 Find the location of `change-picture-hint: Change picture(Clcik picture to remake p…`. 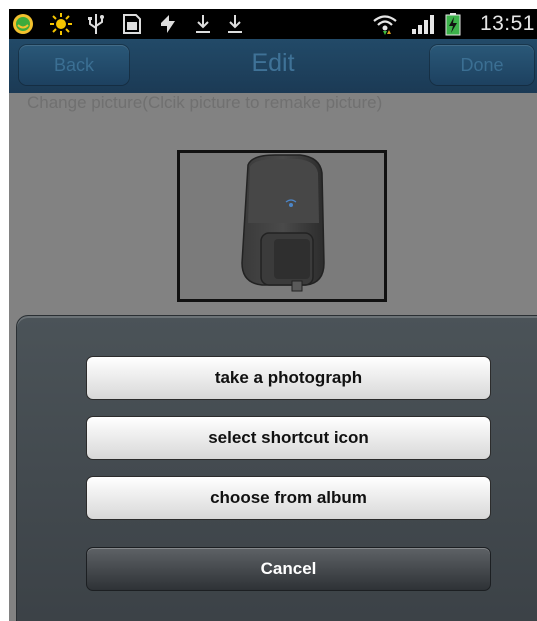

change-picture-hint: Change picture(Clcik picture to remake p… is located at coordinates (205, 102).